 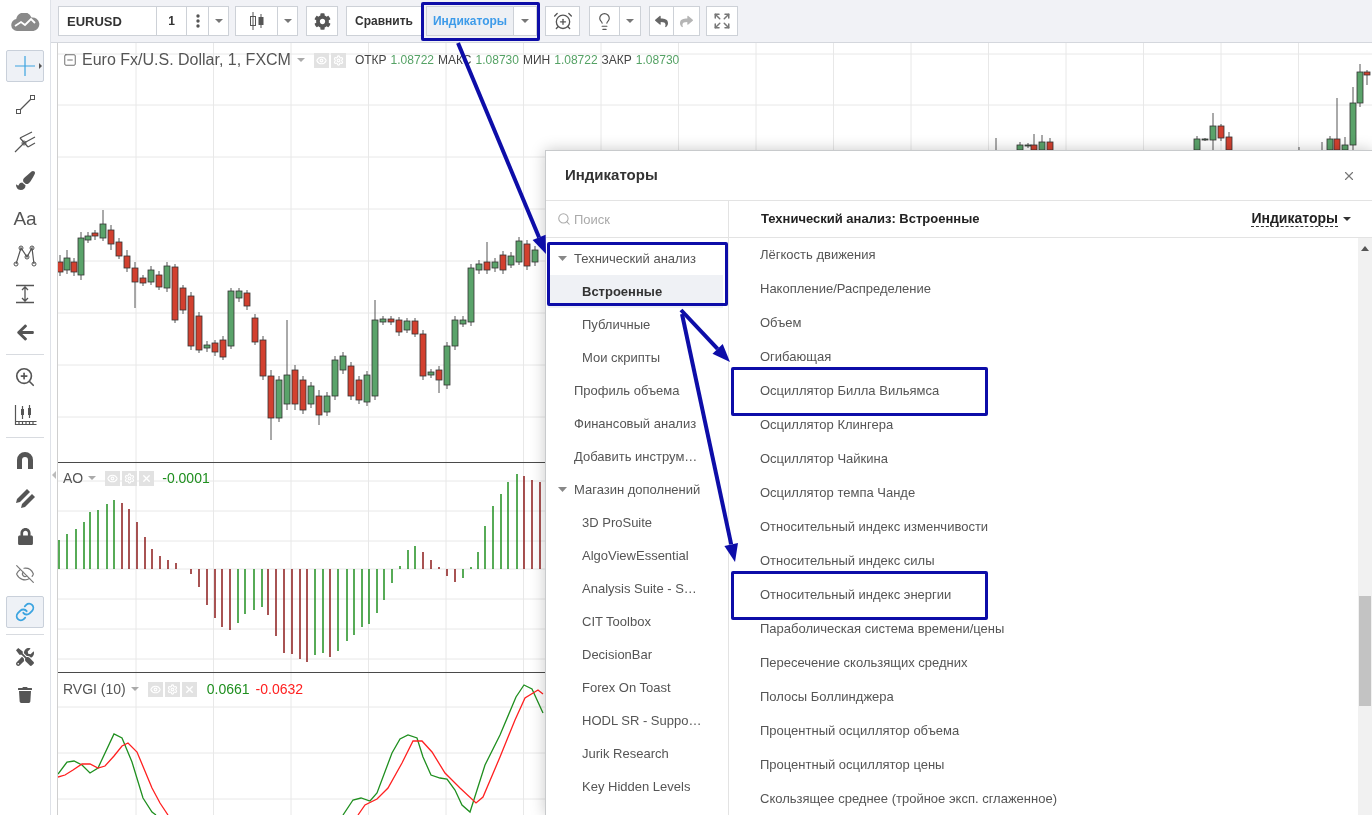 What do you see at coordinates (1043, 798) in the screenshot?
I see `indicator-item: Скользящее среднее (тройное эксп. сглаженное)` at bounding box center [1043, 798].